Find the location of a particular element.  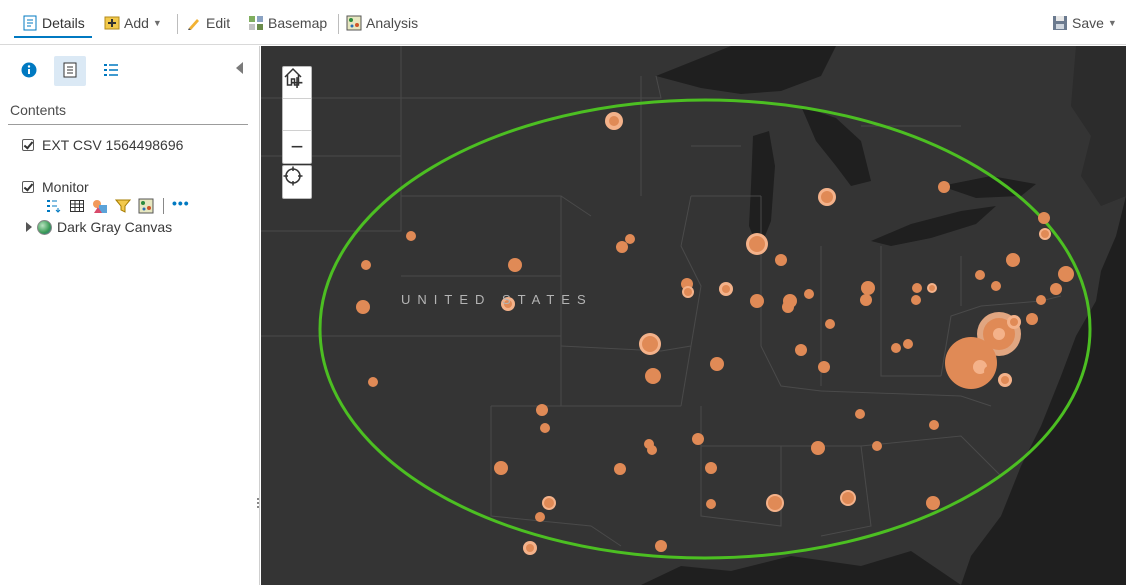

details-icon is located at coordinates (30, 23).